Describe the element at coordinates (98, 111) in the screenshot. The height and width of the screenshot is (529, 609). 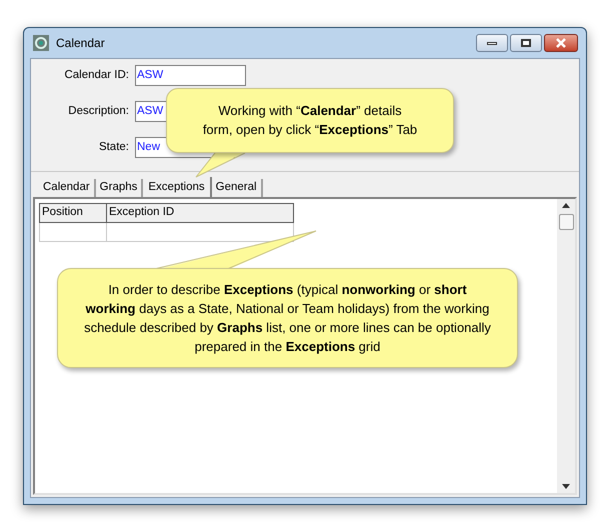
I see `field-label: Description:` at that location.